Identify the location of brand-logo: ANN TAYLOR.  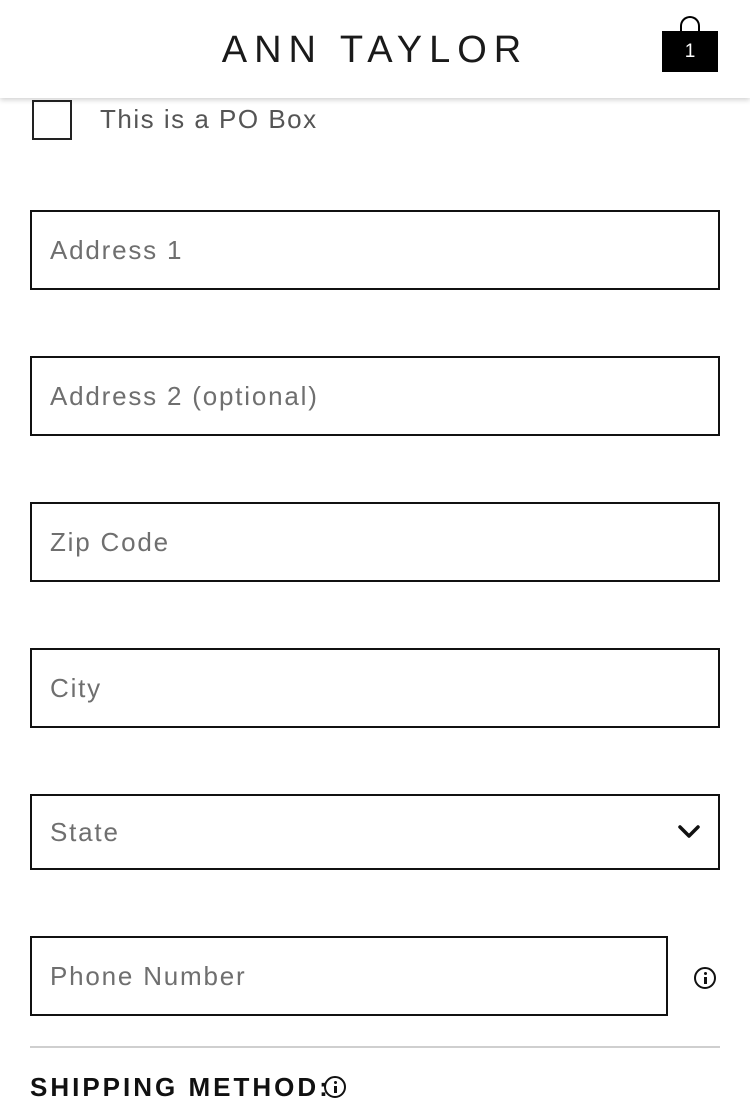
(375, 50).